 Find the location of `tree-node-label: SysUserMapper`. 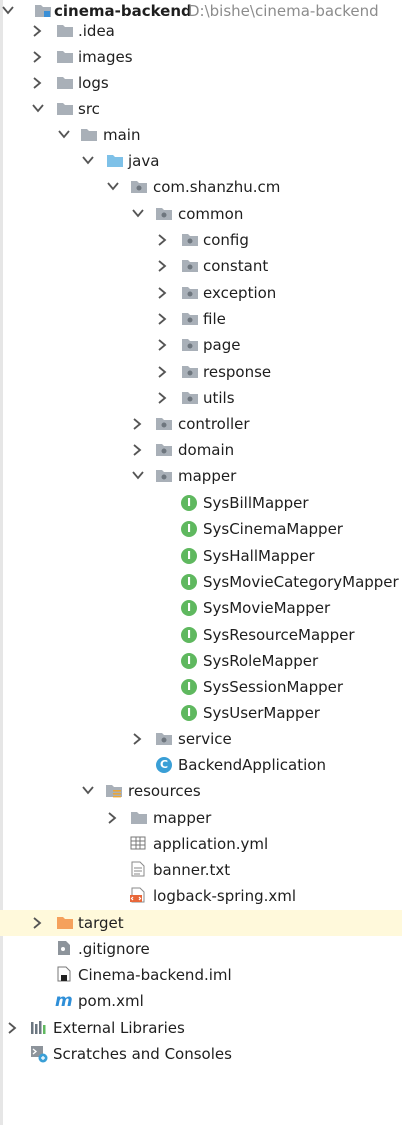

tree-node-label: SysUserMapper is located at coordinates (261, 713).